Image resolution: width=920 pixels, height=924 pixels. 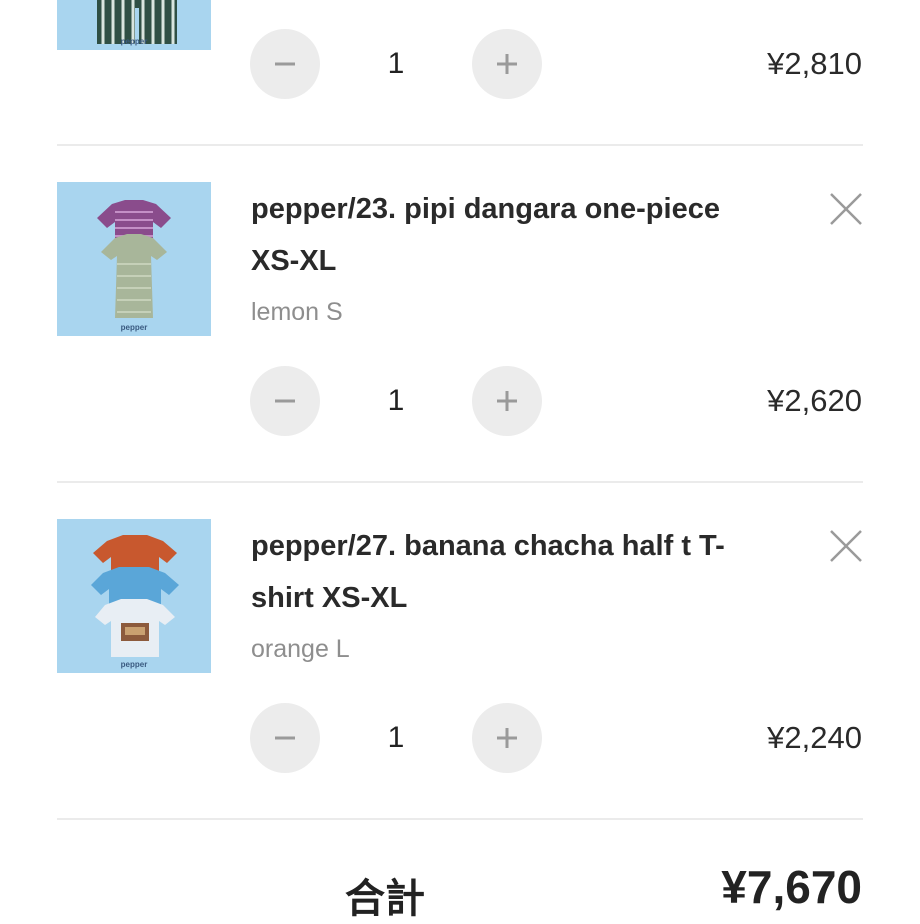 What do you see at coordinates (297, 312) in the screenshot?
I see `product-variant: lemon S` at bounding box center [297, 312].